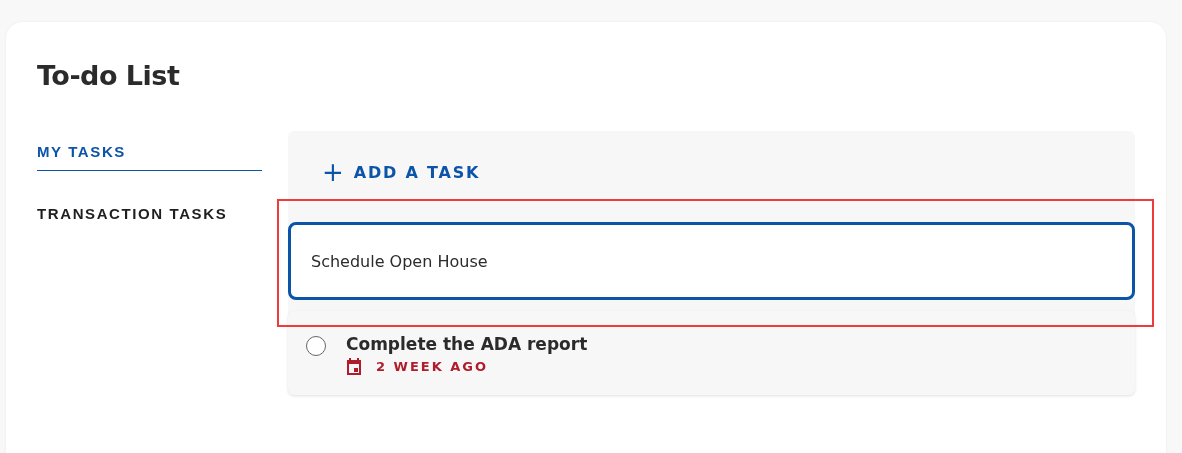 This screenshot has width=1182, height=453. What do you see at coordinates (108, 75) in the screenshot?
I see `page-title: To-do List` at bounding box center [108, 75].